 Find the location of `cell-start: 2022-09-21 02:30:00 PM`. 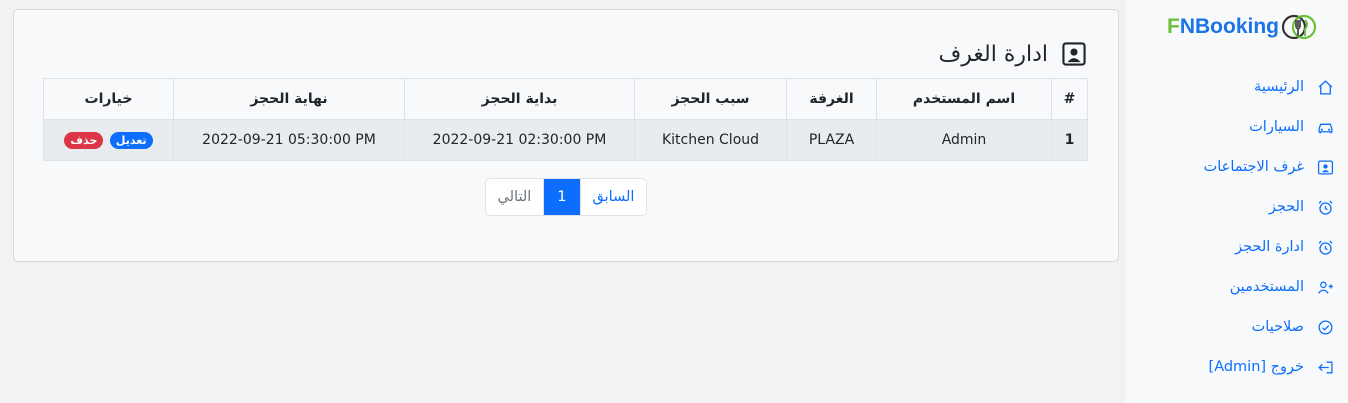

cell-start: 2022-09-21 02:30:00 PM is located at coordinates (519, 140).